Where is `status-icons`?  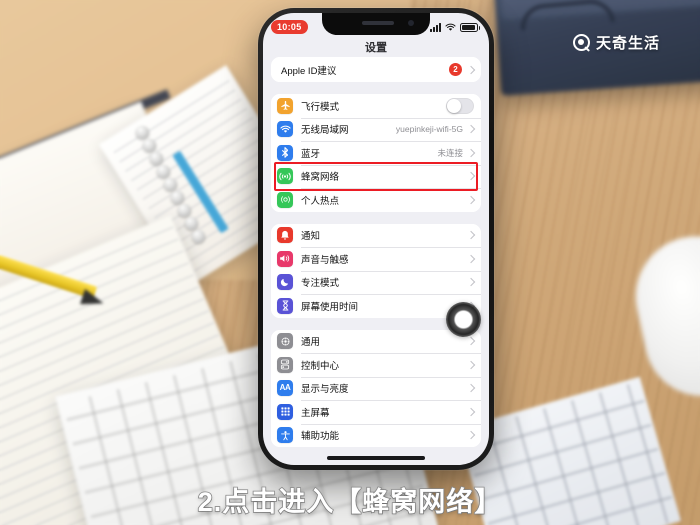 status-icons is located at coordinates (455, 27).